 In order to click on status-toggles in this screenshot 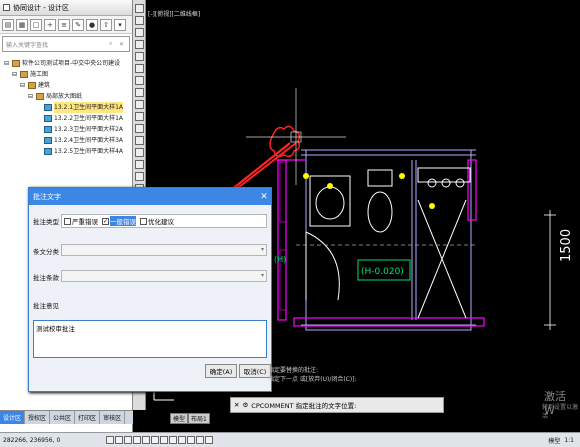, I will do `click(159, 440)`.